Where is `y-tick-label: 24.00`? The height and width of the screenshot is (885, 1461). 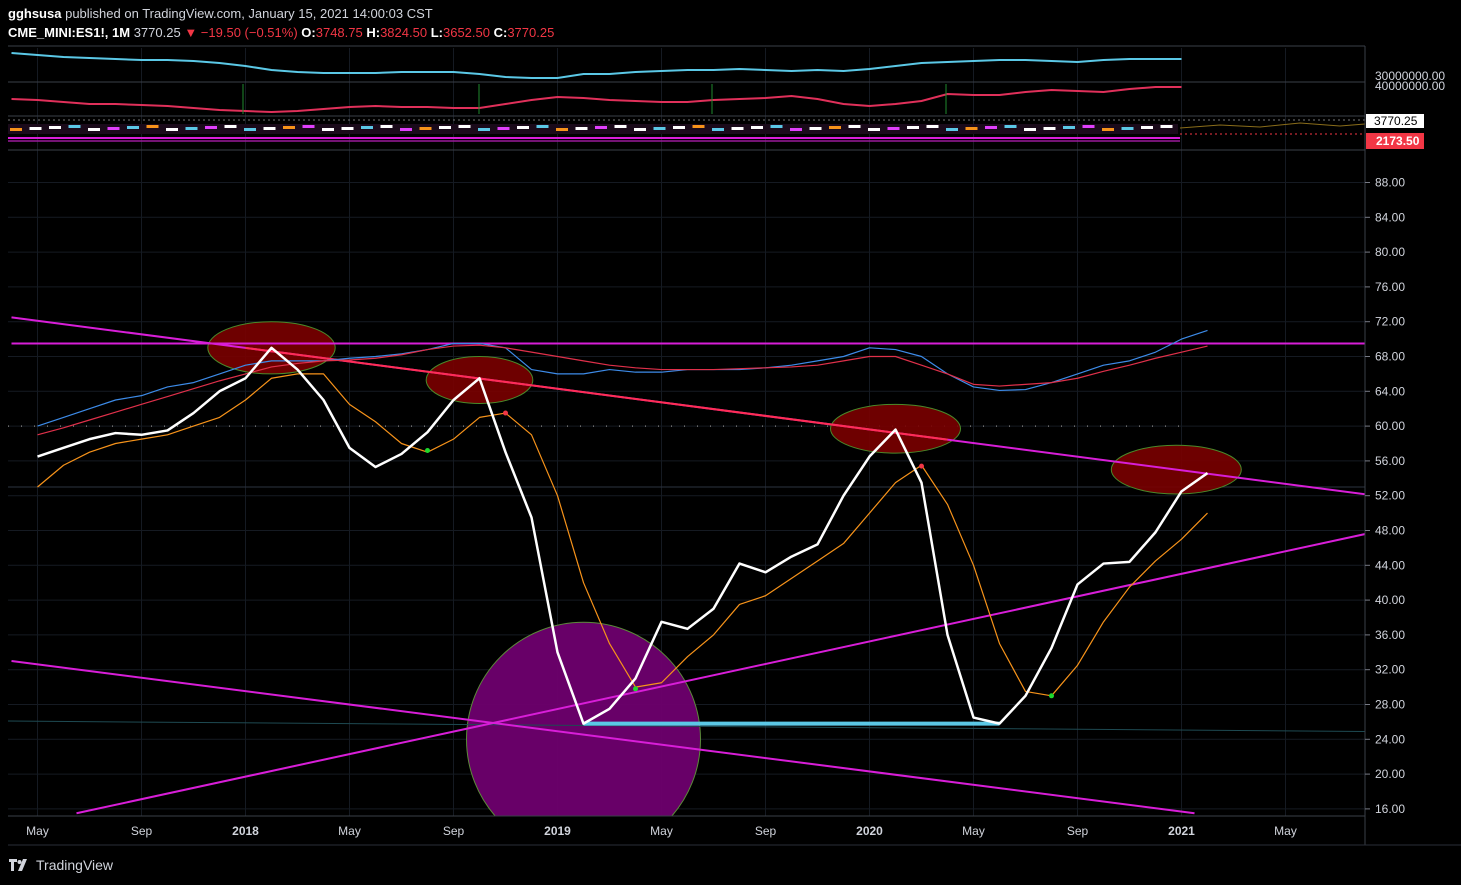 y-tick-label: 24.00 is located at coordinates (1390, 739).